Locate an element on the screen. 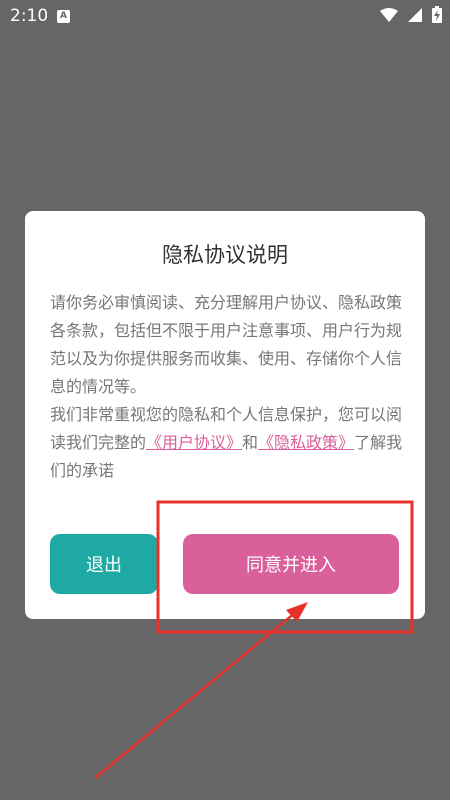 The image size is (450, 800). annotation-arrow-line is located at coordinates (195, 695).